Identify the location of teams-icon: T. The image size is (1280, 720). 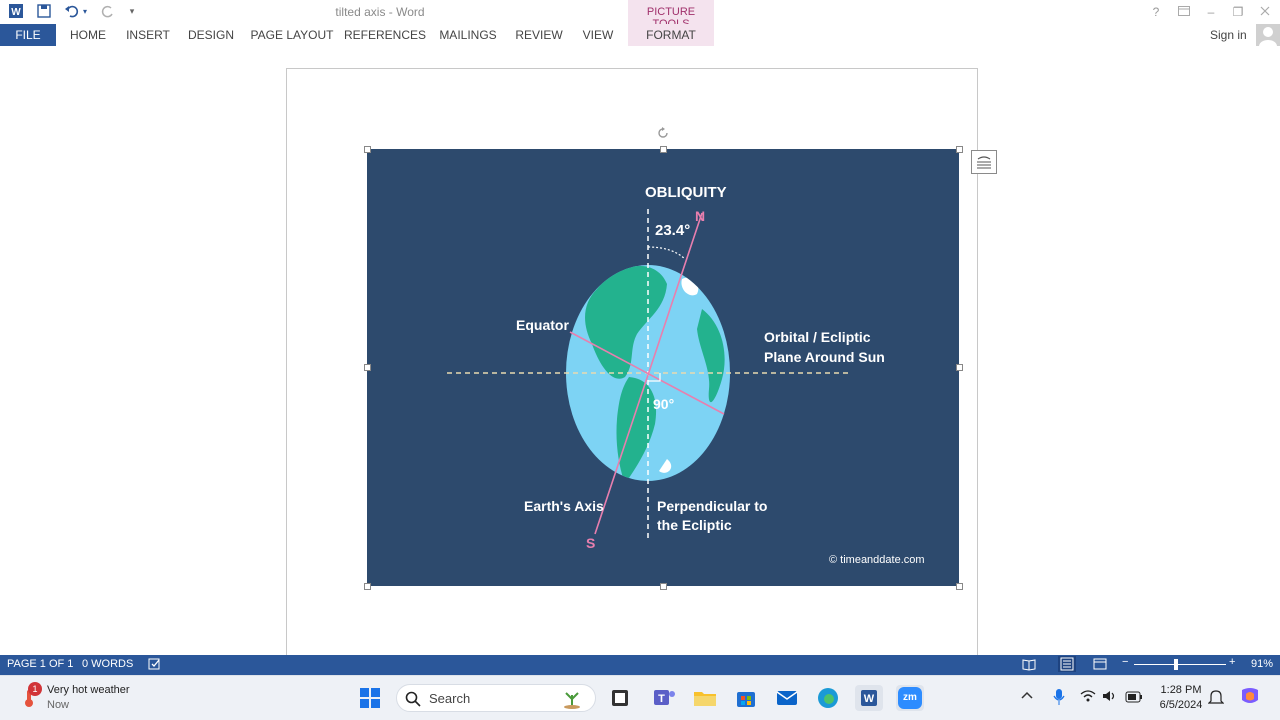
(664, 698).